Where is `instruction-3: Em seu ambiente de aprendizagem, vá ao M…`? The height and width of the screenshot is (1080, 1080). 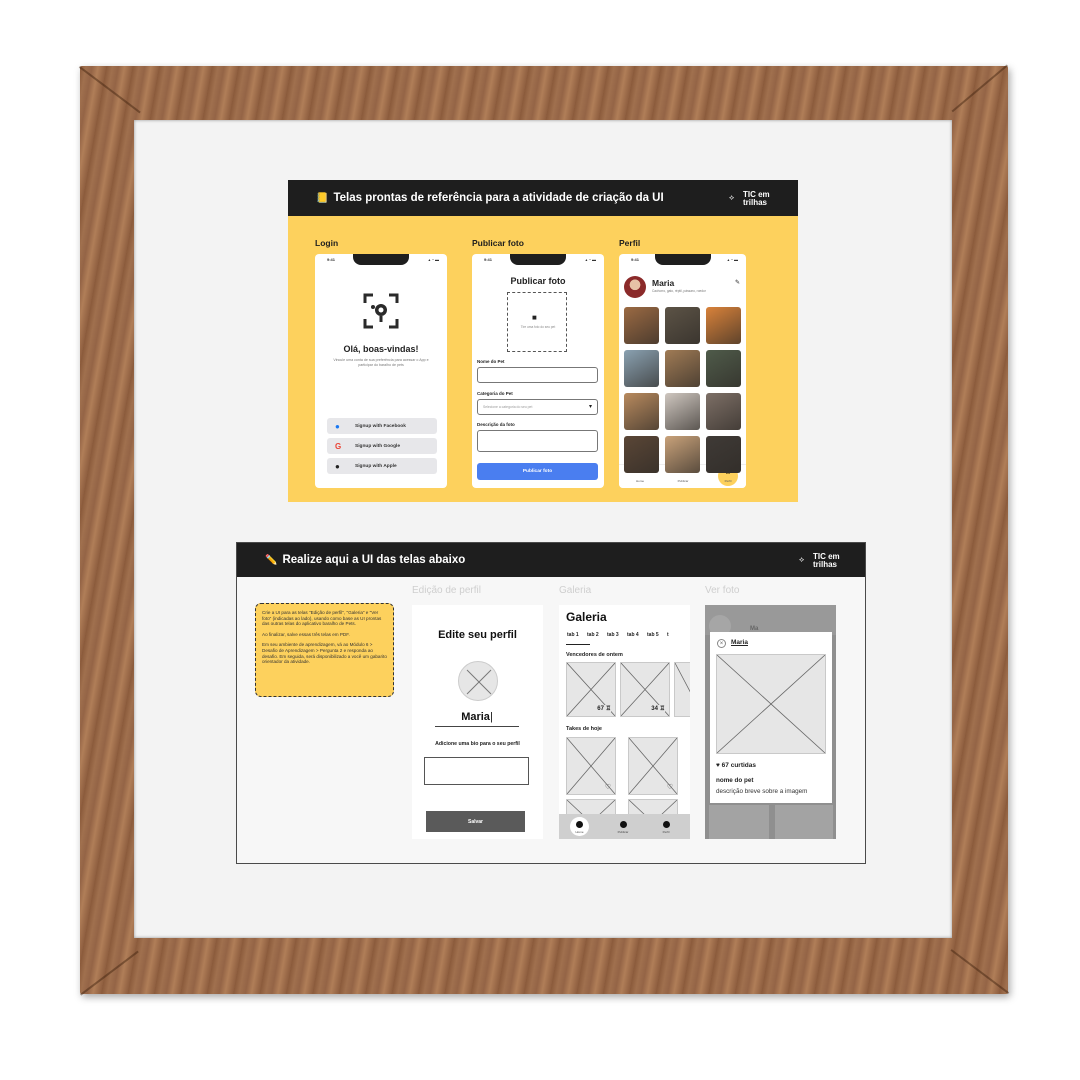
instruction-3: Em seu ambiente de aprendizagem, vá ao M… is located at coordinates (324, 653).